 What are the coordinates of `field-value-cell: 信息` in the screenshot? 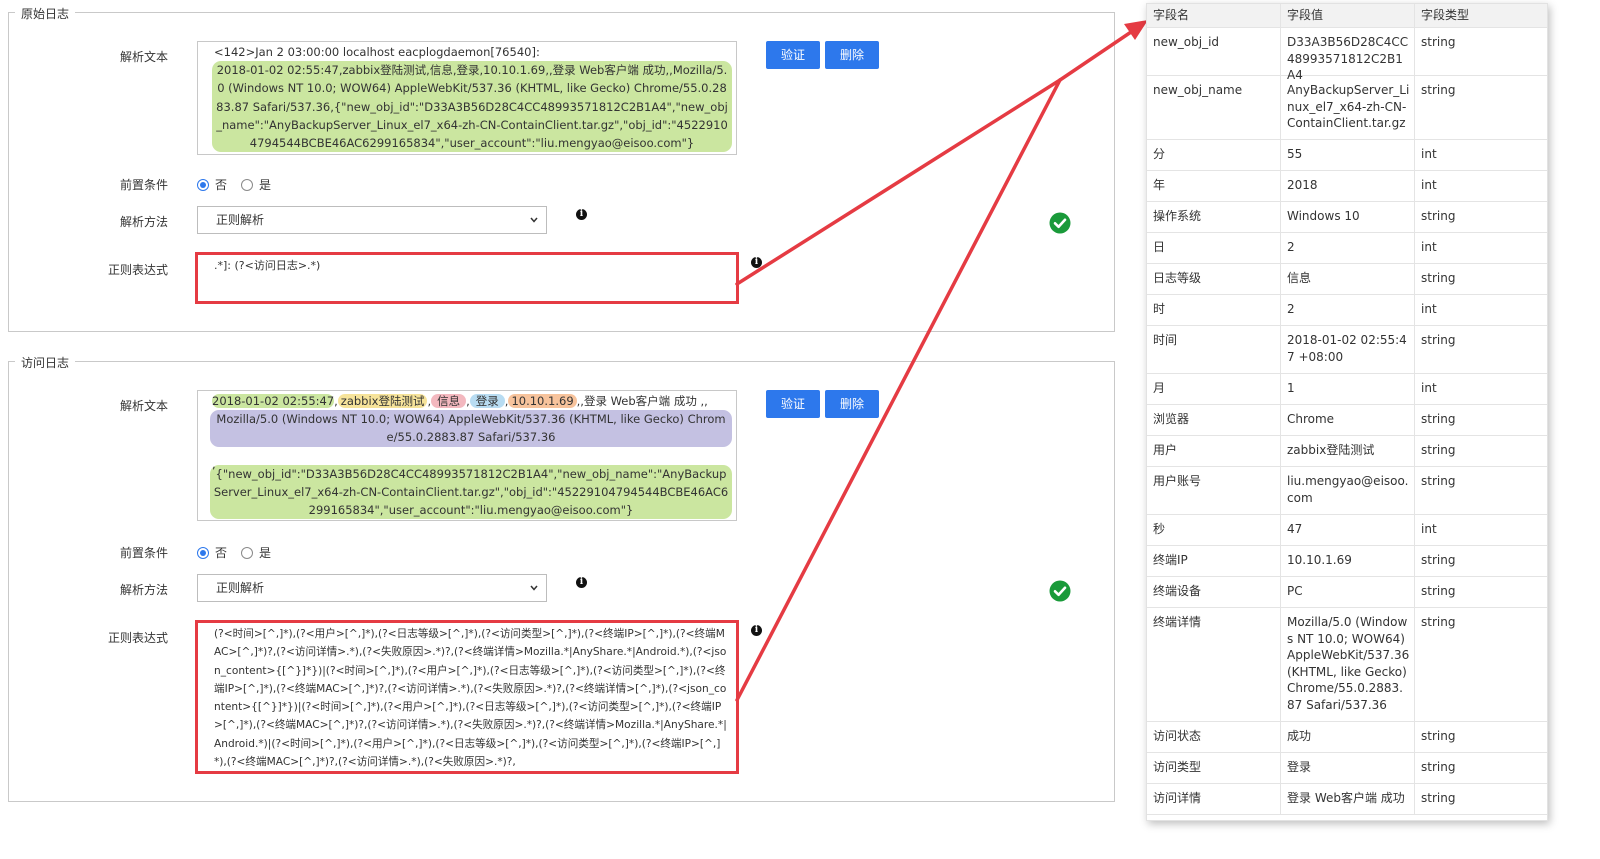 It's located at (1348, 279).